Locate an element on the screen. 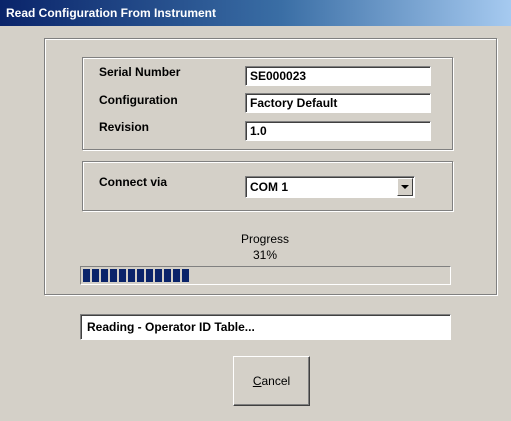 Image resolution: width=511 pixels, height=421 pixels. connect-via-value: COM 1 is located at coordinates (269, 187).